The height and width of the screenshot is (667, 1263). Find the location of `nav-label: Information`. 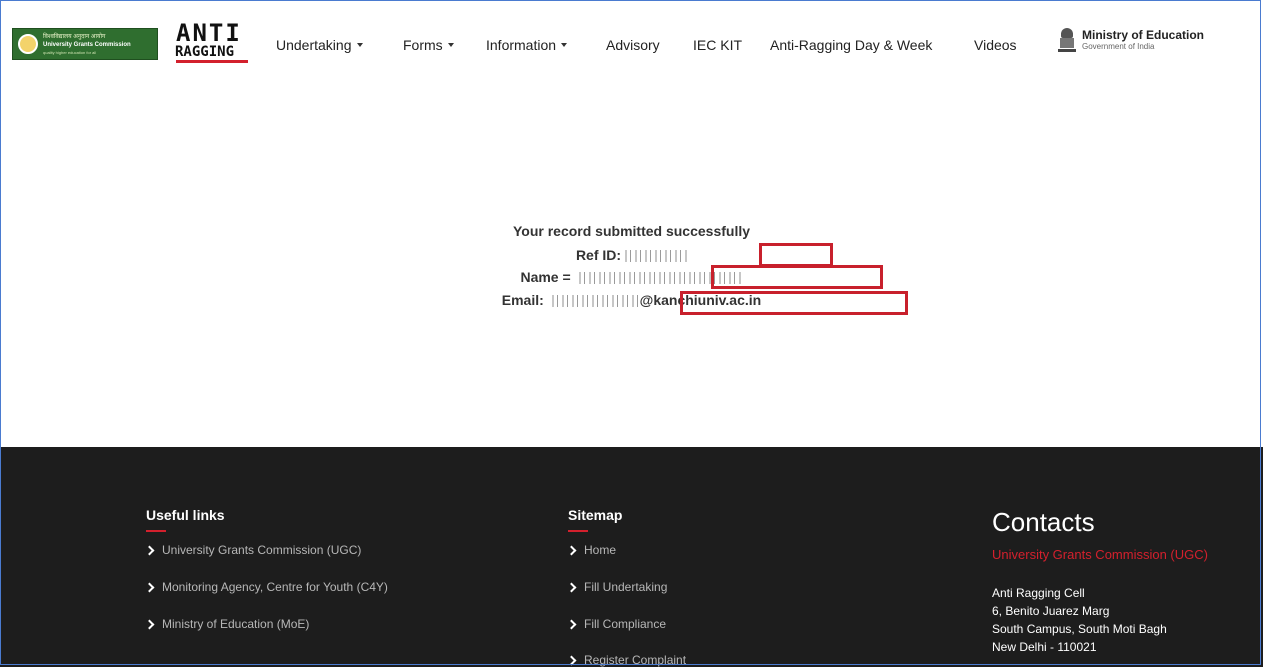

nav-label: Information is located at coordinates (521, 45).